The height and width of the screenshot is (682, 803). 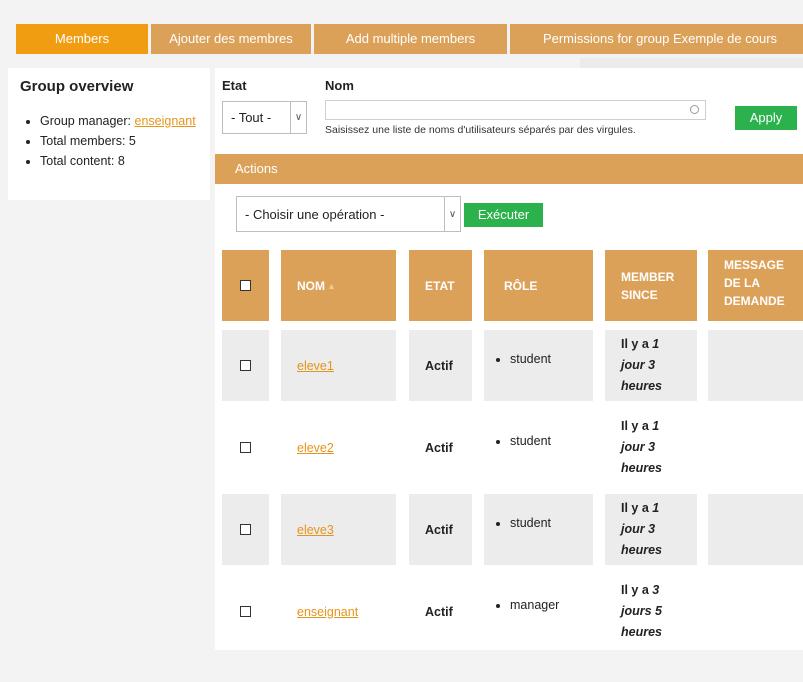 I want to click on member-name-link: eleve2, so click(x=315, y=448).